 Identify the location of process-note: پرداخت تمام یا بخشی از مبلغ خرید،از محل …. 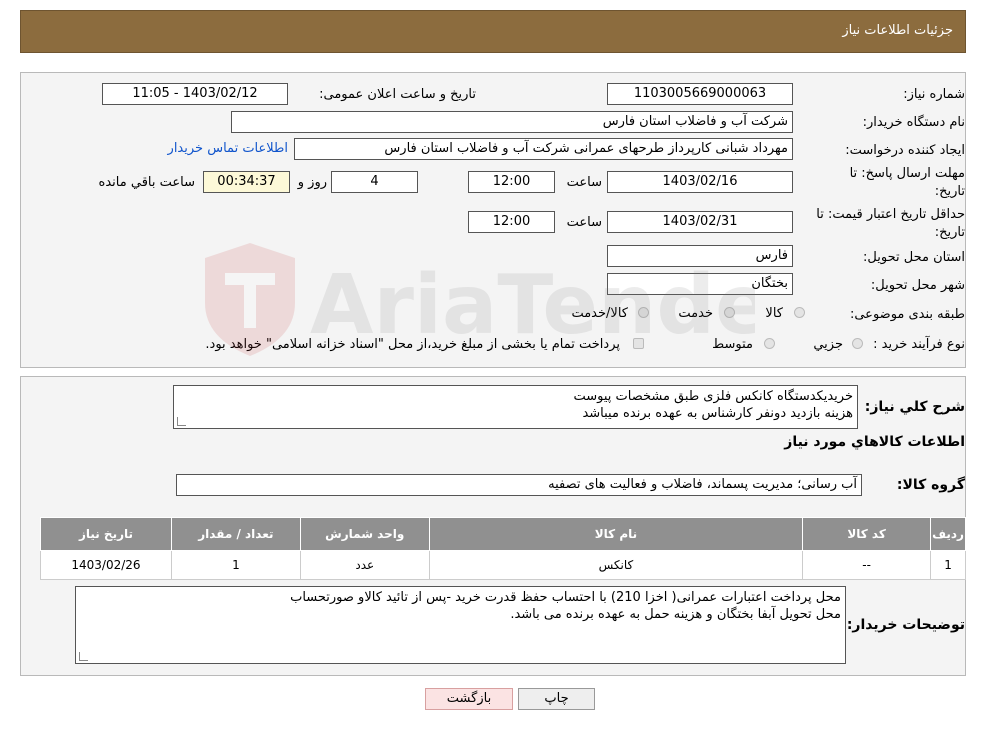
(412, 344).